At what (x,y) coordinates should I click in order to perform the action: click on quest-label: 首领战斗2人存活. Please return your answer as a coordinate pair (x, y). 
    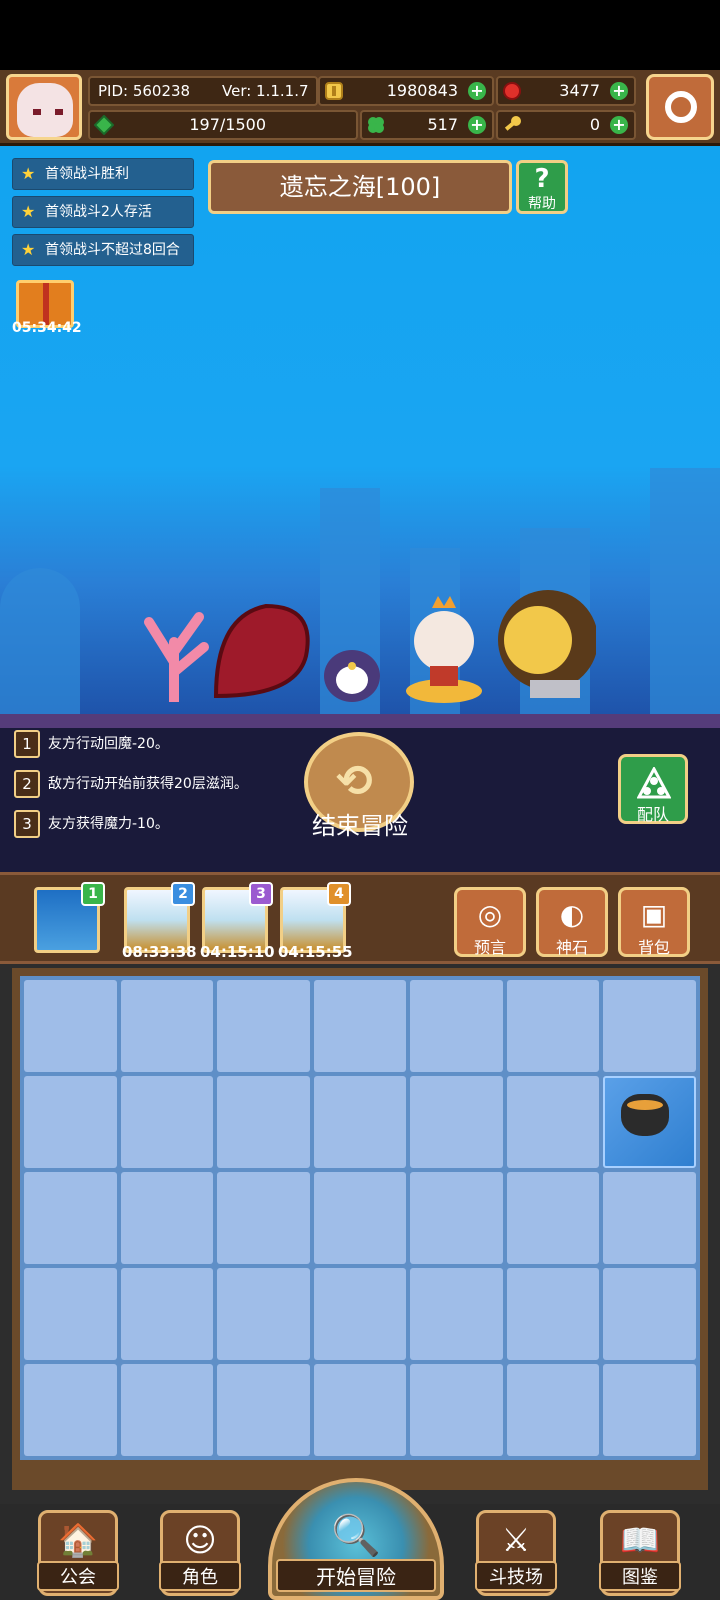
    Looking at the image, I should click on (98, 212).